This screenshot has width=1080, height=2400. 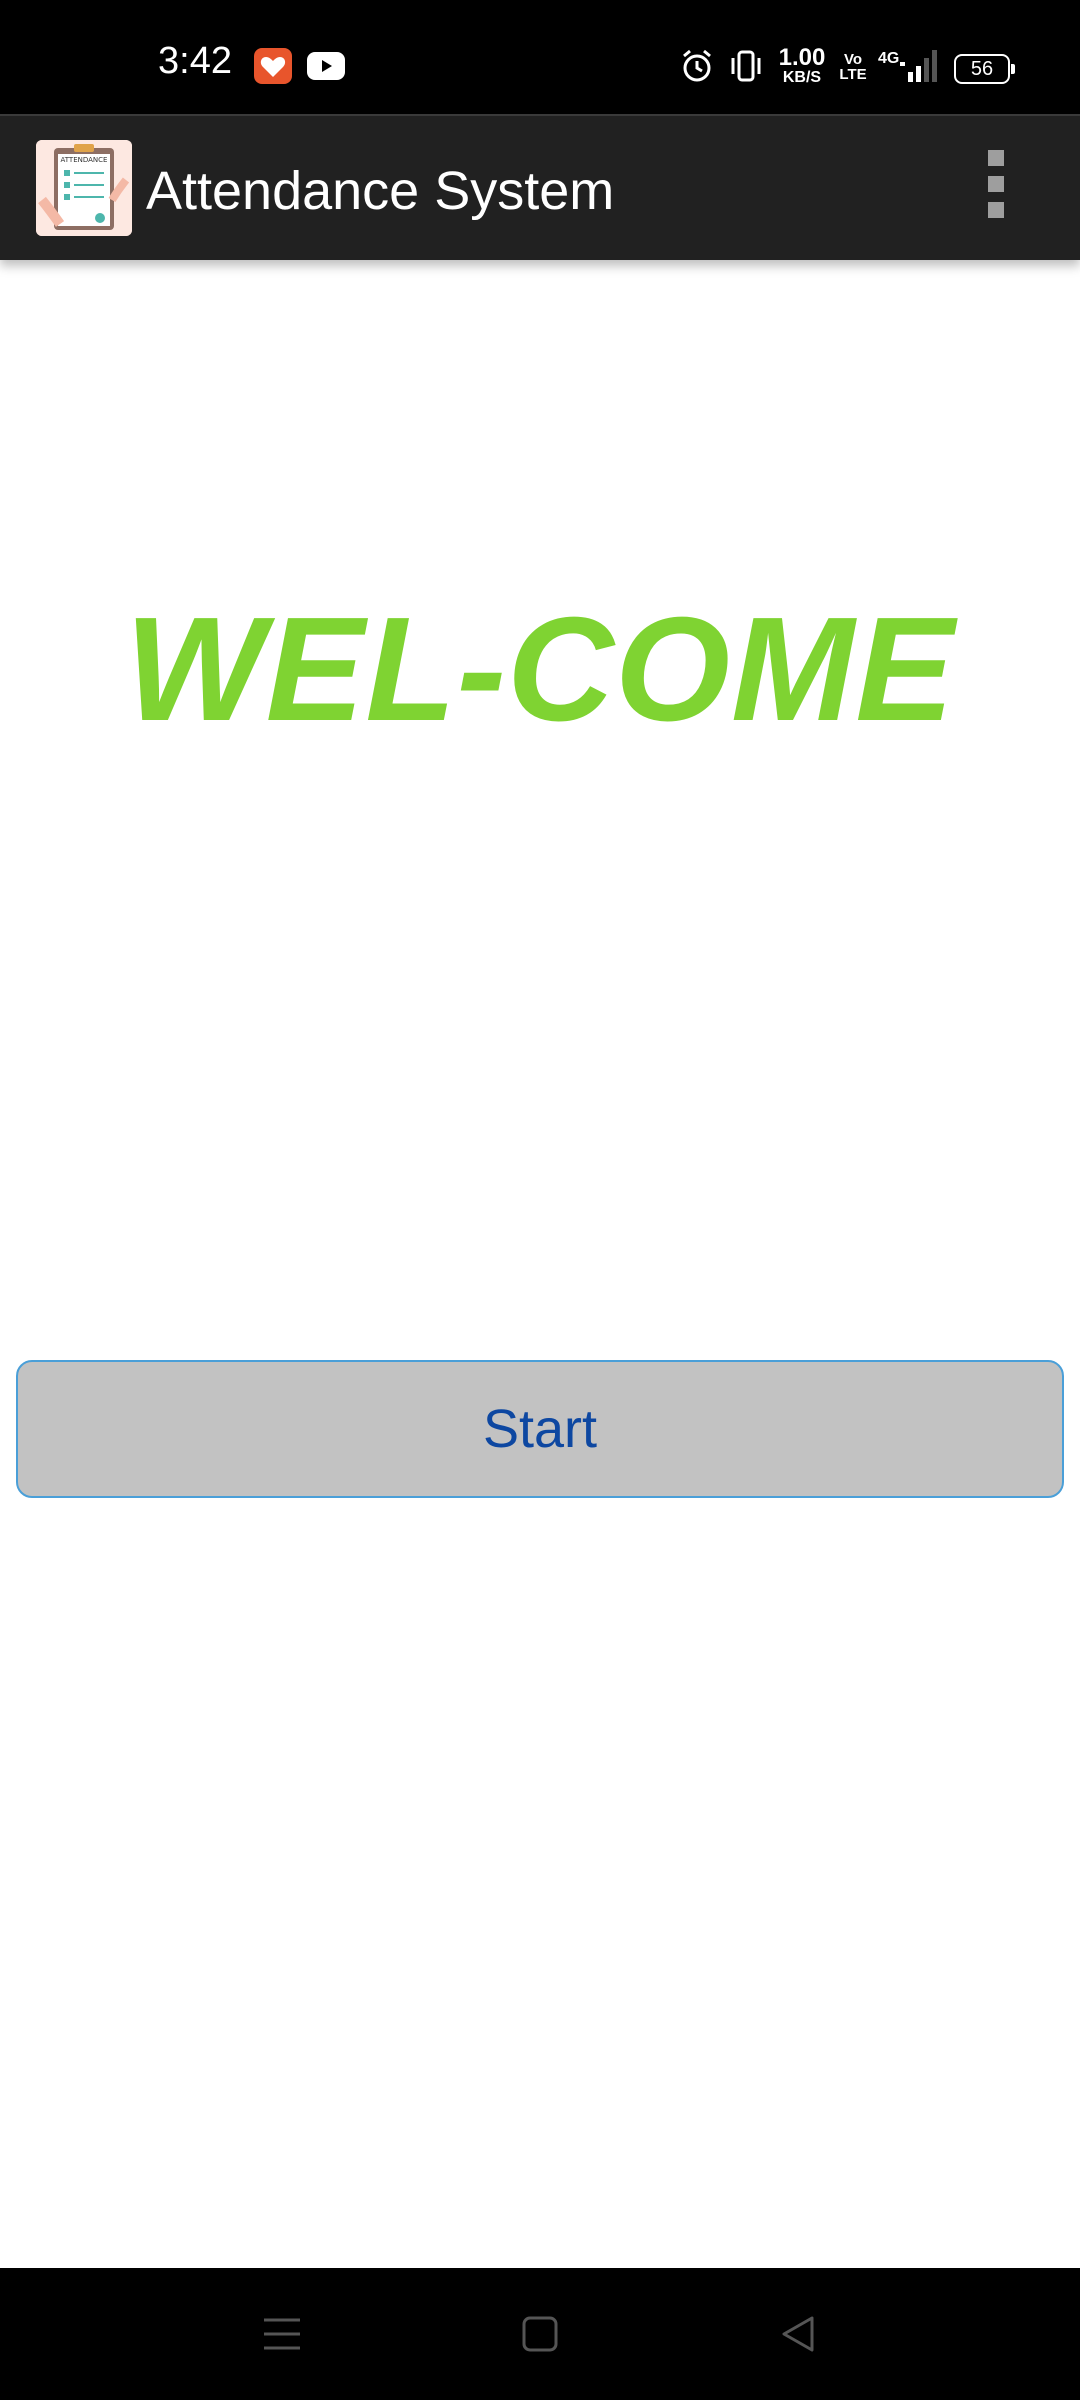 What do you see at coordinates (853, 67) in the screenshot?
I see `volte-indicator: Vo LTE` at bounding box center [853, 67].